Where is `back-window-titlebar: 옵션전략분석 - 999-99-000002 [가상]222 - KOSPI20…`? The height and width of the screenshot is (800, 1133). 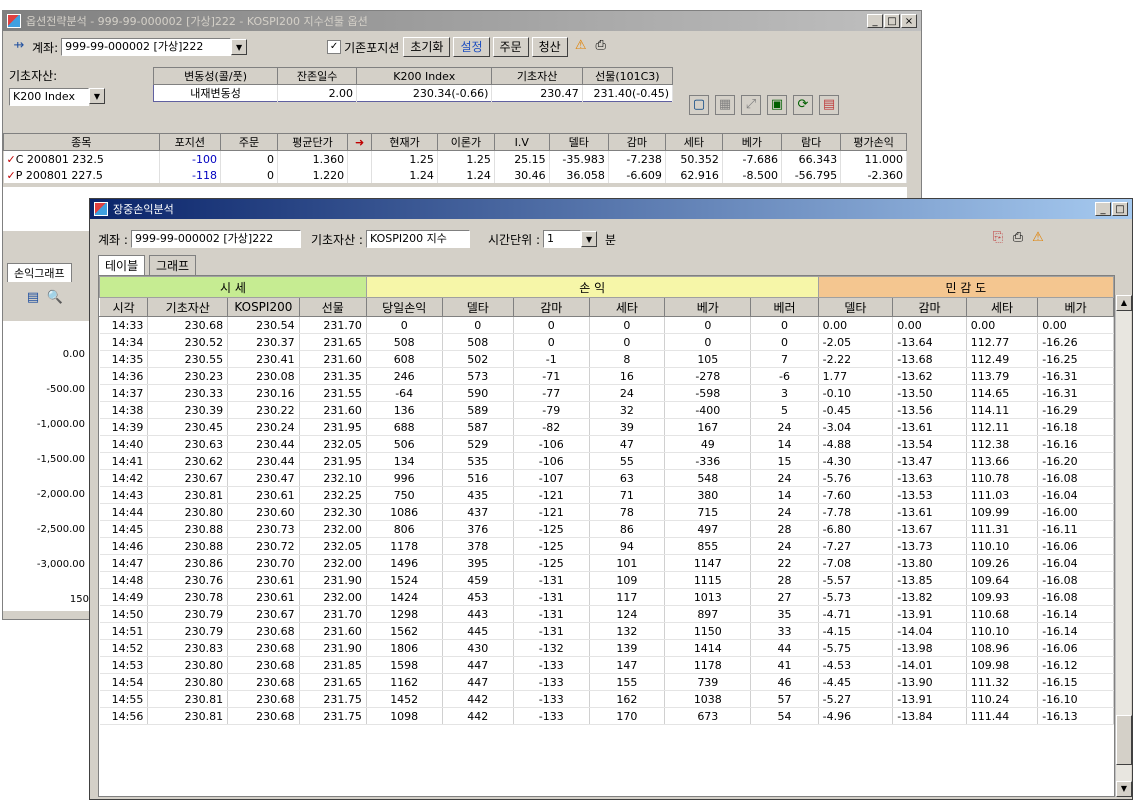
back-window-titlebar: 옵션전략분석 - 999-99-000002 [가상]222 - KOSPI20… is located at coordinates (462, 21).